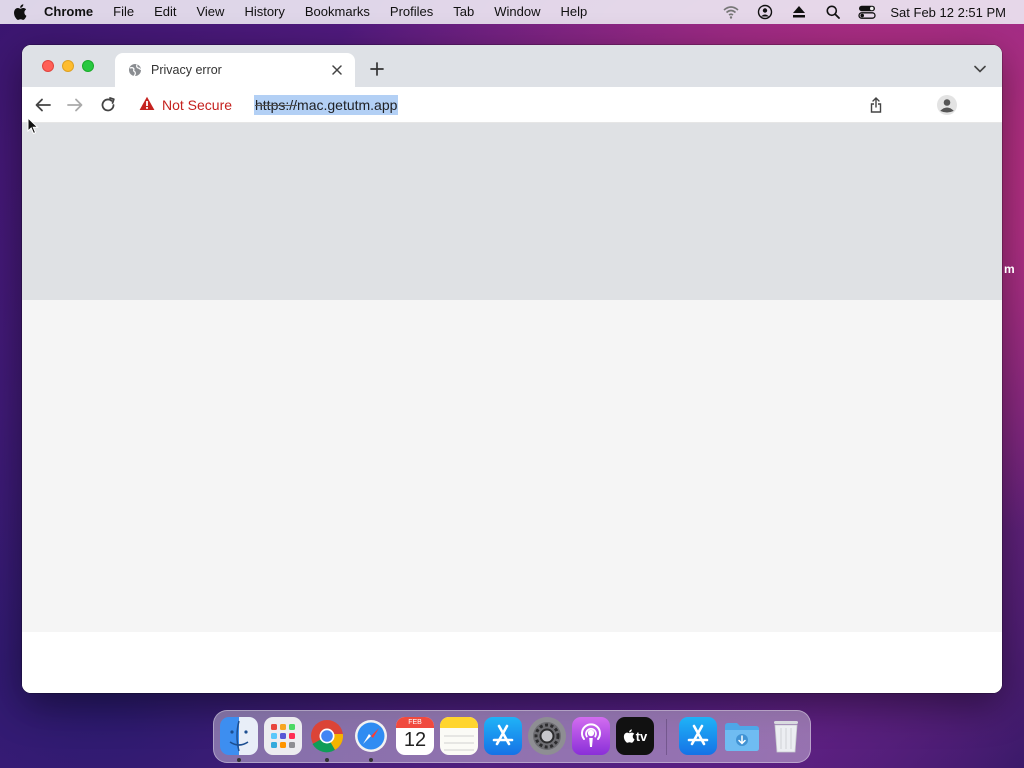 The width and height of the screenshot is (1024, 768). Describe the element at coordinates (503, 736) in the screenshot. I see `app-store-icon` at that location.